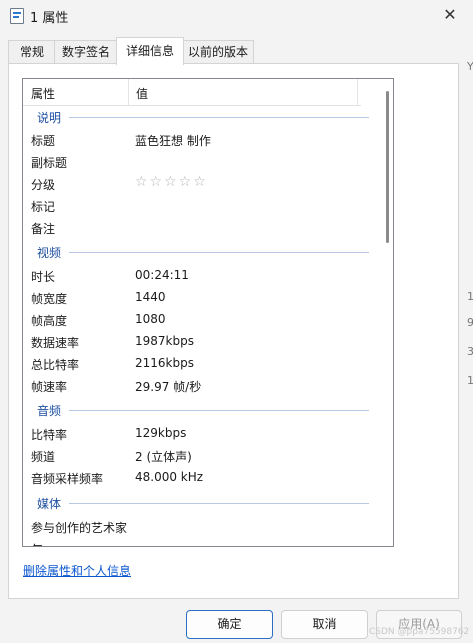 The height and width of the screenshot is (643, 473). Describe the element at coordinates (86, 52) in the screenshot. I see `tab-digital-signatures: 数字签名` at that location.